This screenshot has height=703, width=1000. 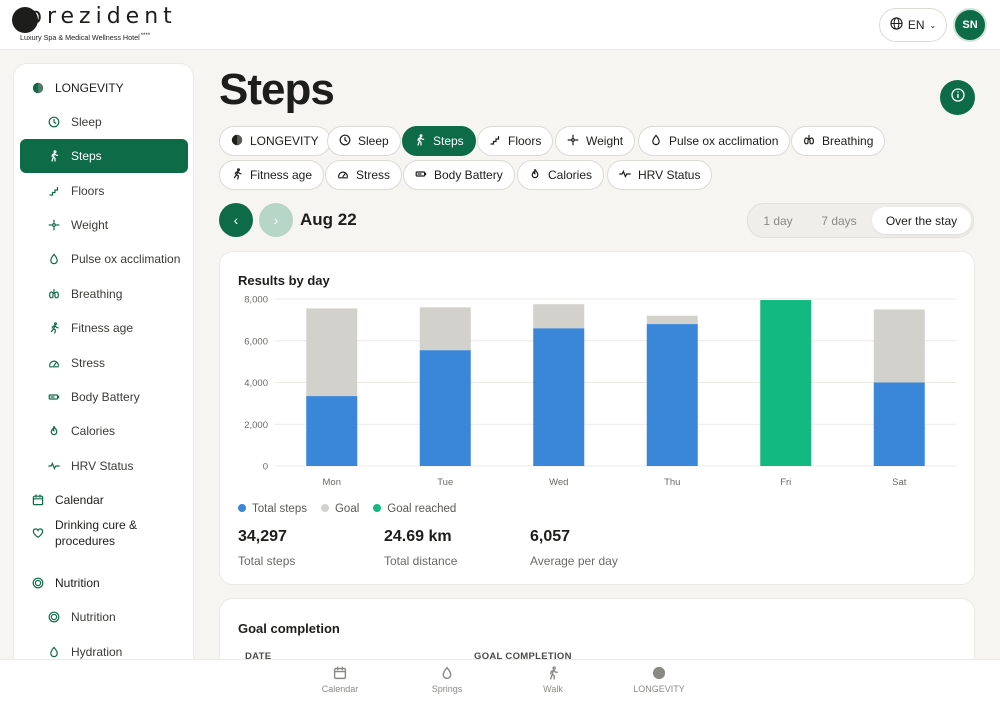 What do you see at coordinates (525, 141) in the screenshot?
I see `chip-label: Floors` at bounding box center [525, 141].